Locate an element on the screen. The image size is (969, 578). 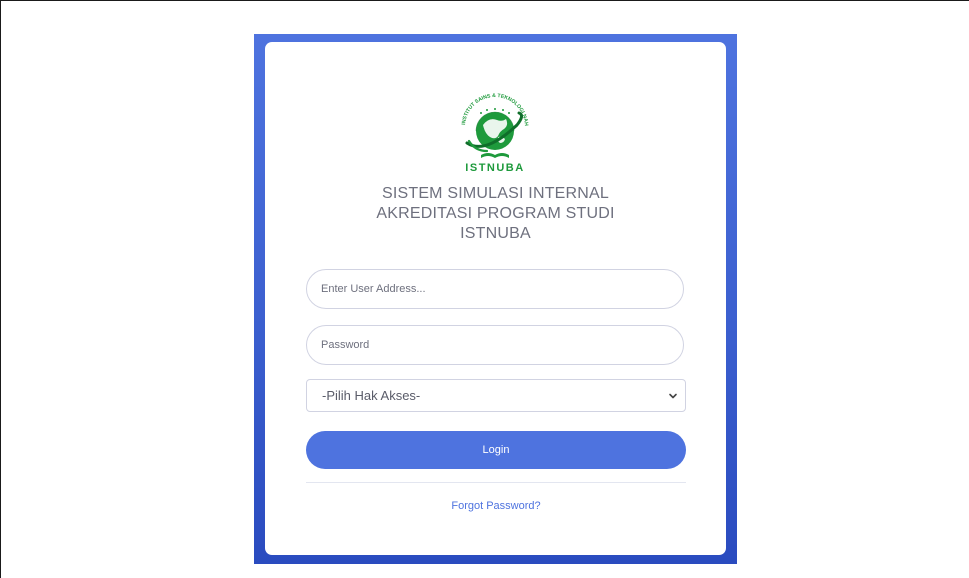
title-line-3: ISTNUBA is located at coordinates (495, 233).